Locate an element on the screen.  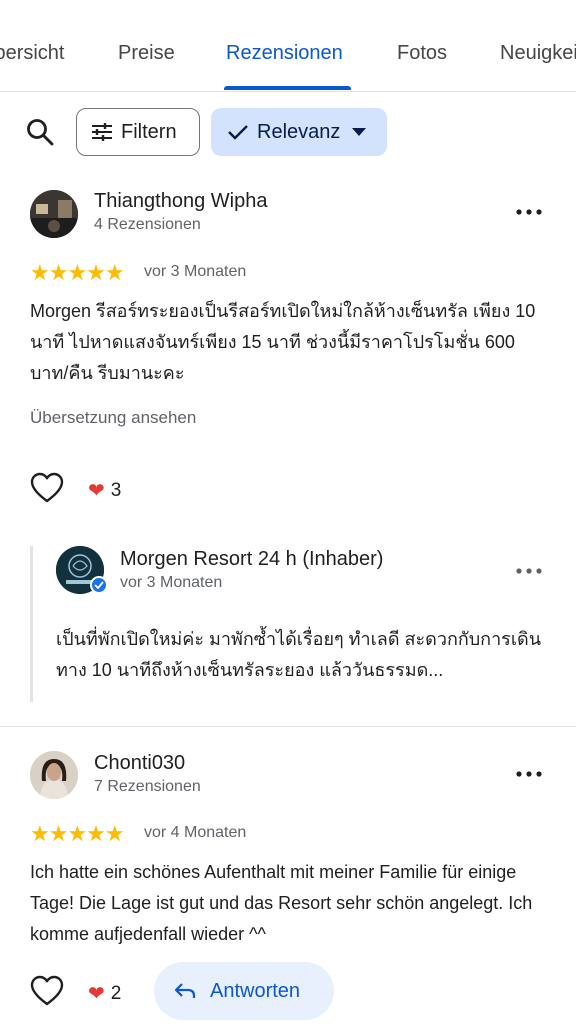
see-translation-link: Übersetzung ansehen is located at coordinates (113, 418).